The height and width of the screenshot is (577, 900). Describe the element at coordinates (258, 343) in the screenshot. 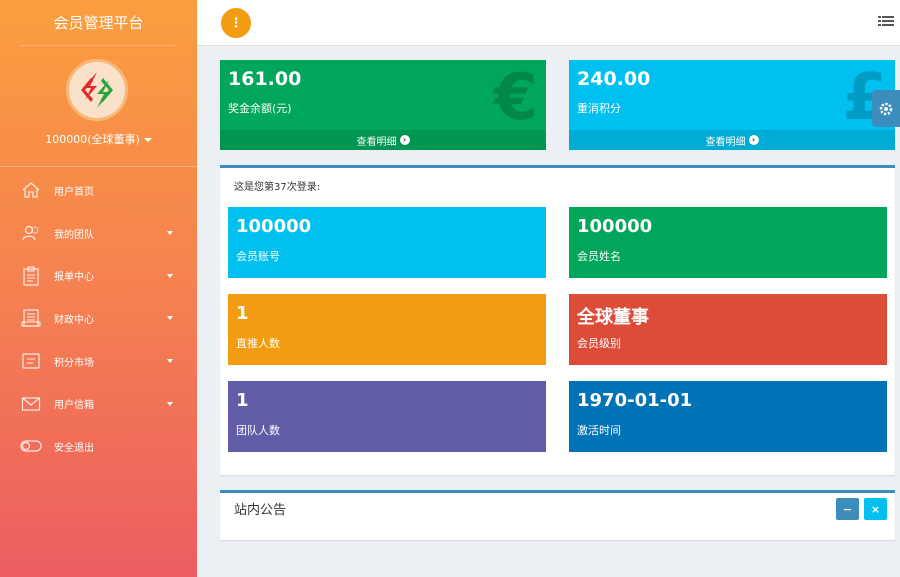

I see `tile-label: 直推人数` at that location.